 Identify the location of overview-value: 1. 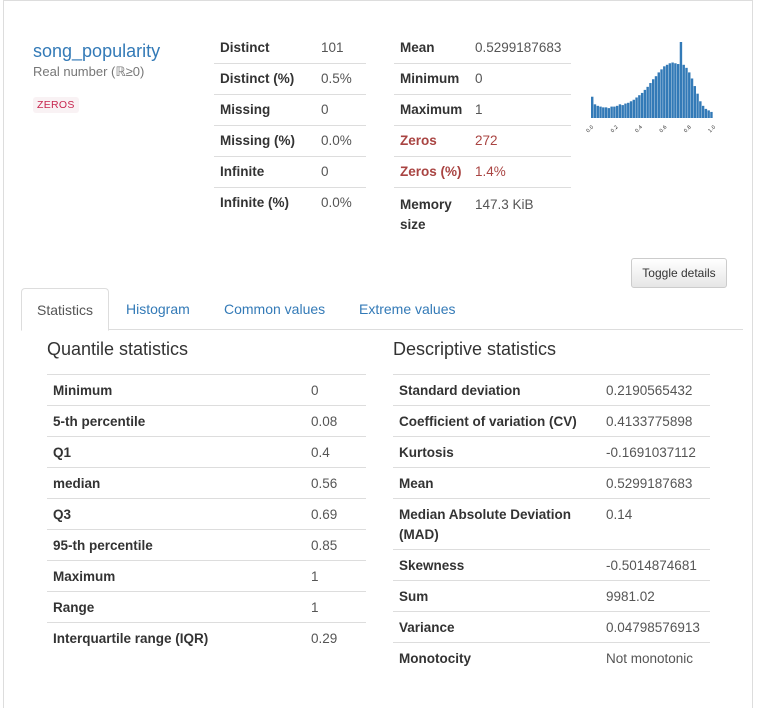
(520, 109).